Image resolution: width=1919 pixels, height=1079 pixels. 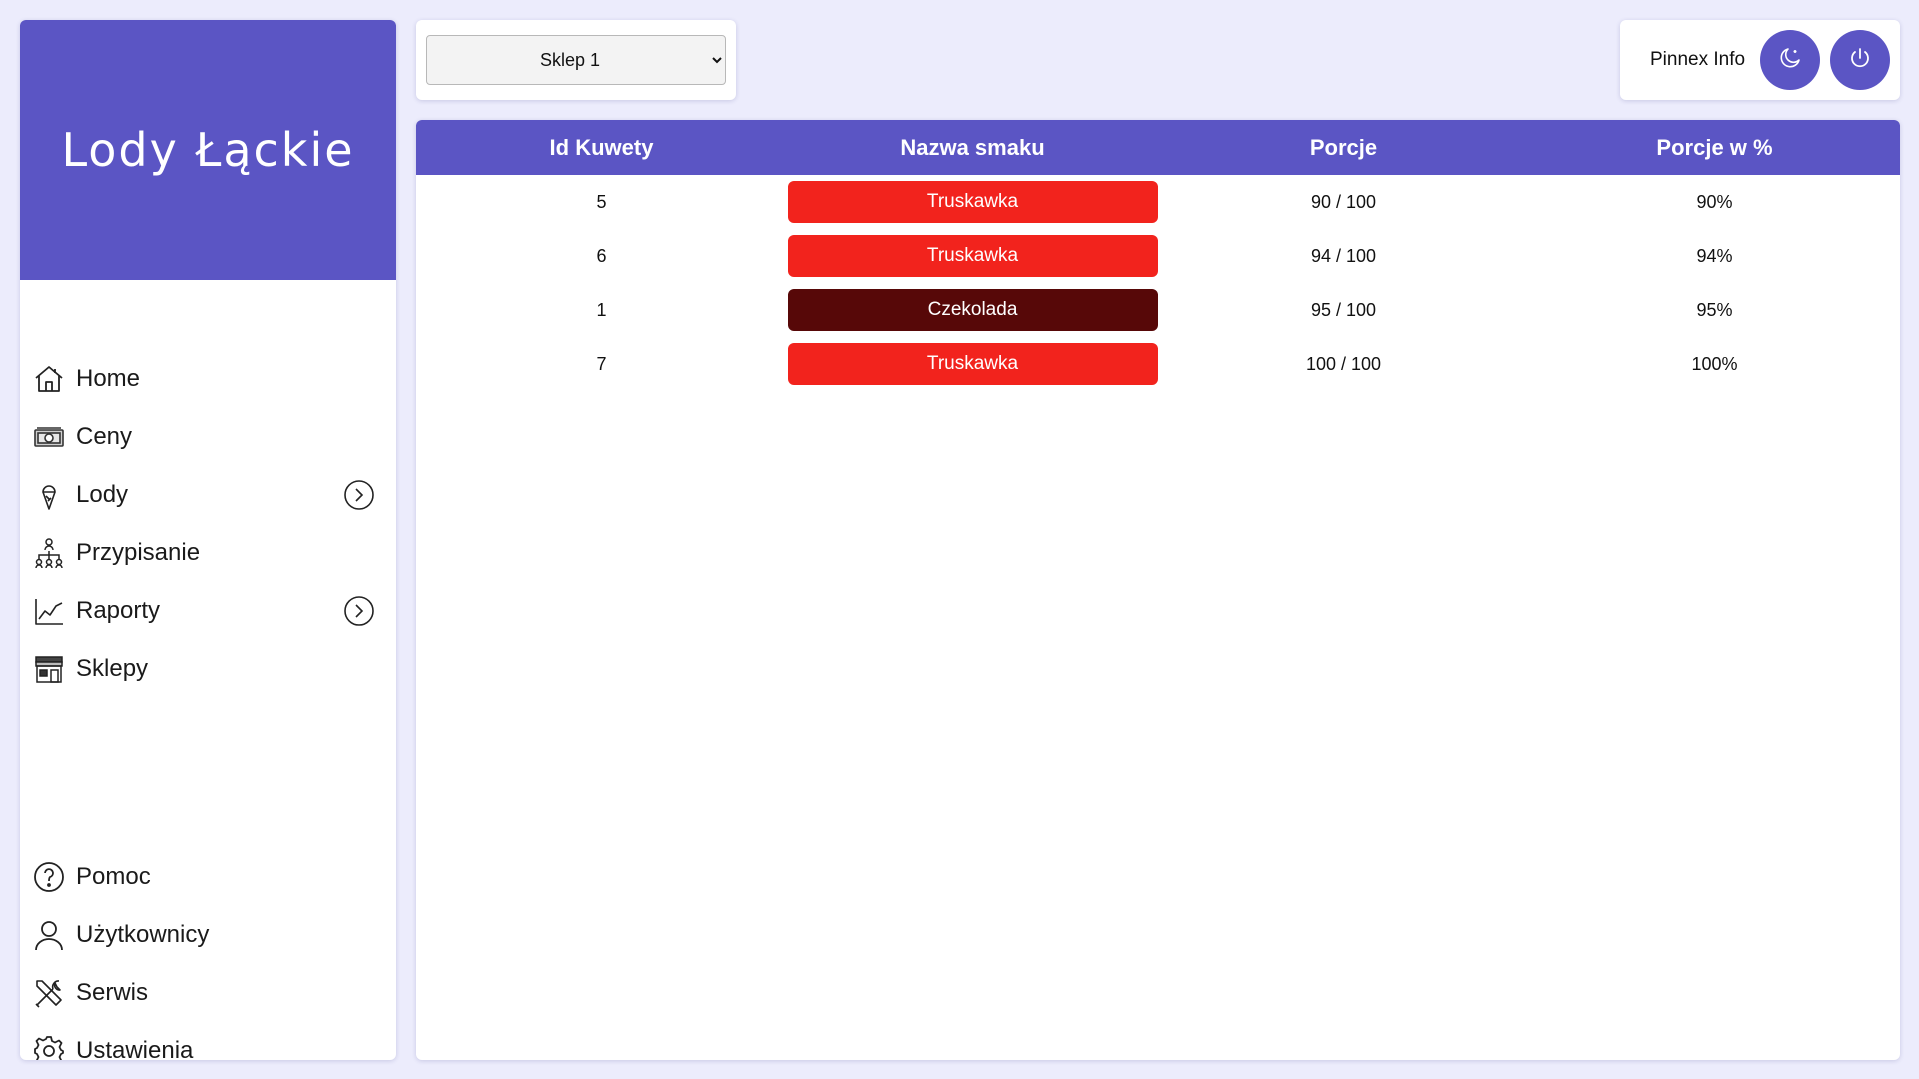 What do you see at coordinates (143, 934) in the screenshot?
I see `sidebar-item-label: Użytkownicy` at bounding box center [143, 934].